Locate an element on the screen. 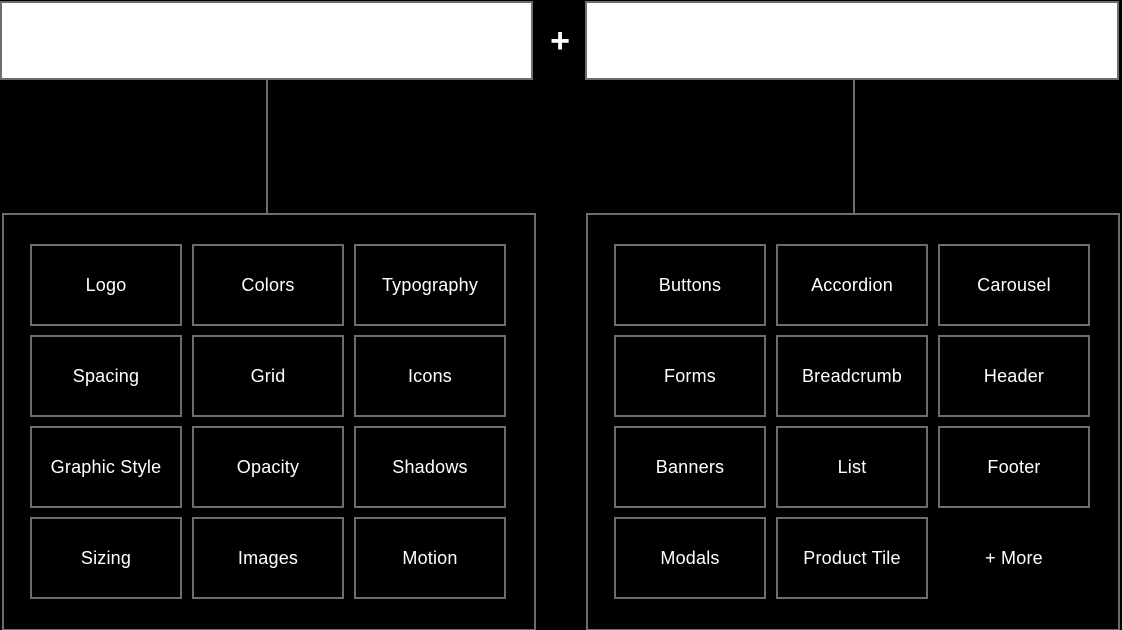  cell-label: Spacing is located at coordinates (106, 375).